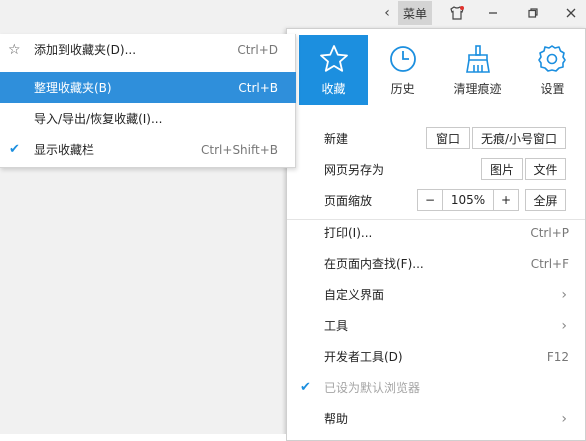 This screenshot has height=441, width=586. I want to click on customize-label: 自定义界面, so click(354, 295).